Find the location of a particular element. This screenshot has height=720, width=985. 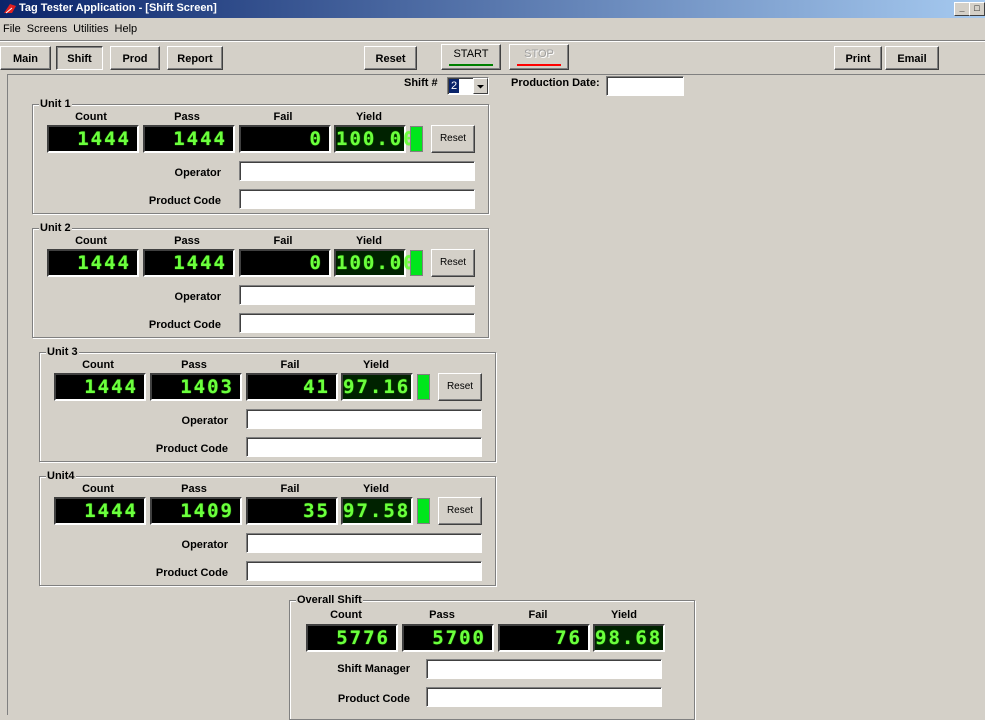

yield-display: 97.16 is located at coordinates (377, 387).